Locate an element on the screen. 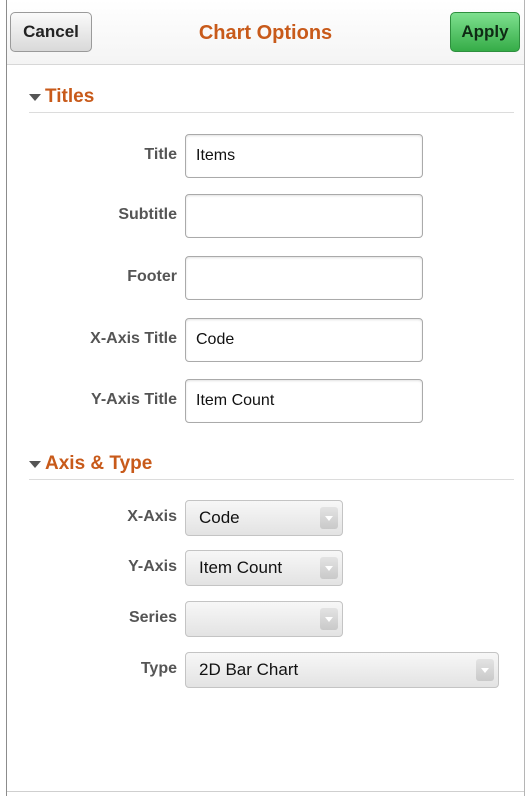  footer-label: Footer is located at coordinates (152, 276).